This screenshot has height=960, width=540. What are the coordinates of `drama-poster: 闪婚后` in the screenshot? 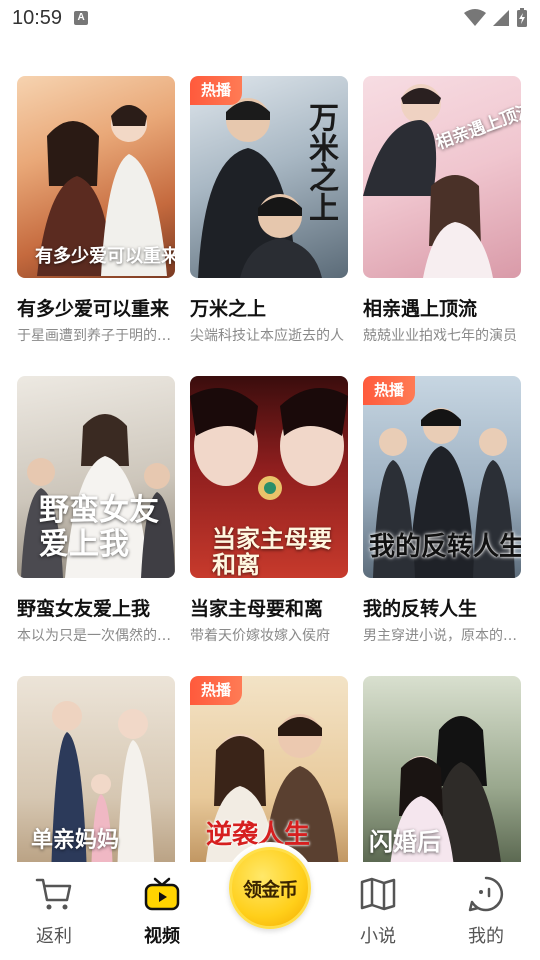 It's located at (442, 777).